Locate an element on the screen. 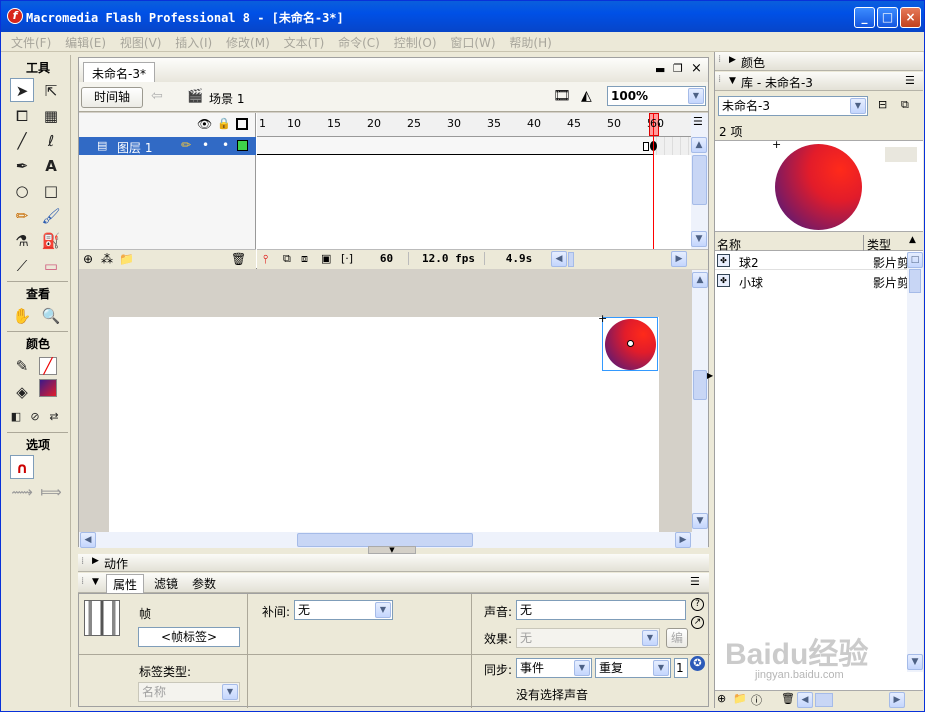 The image size is (925, 712). stroke-swatch: ╱ is located at coordinates (48, 366).